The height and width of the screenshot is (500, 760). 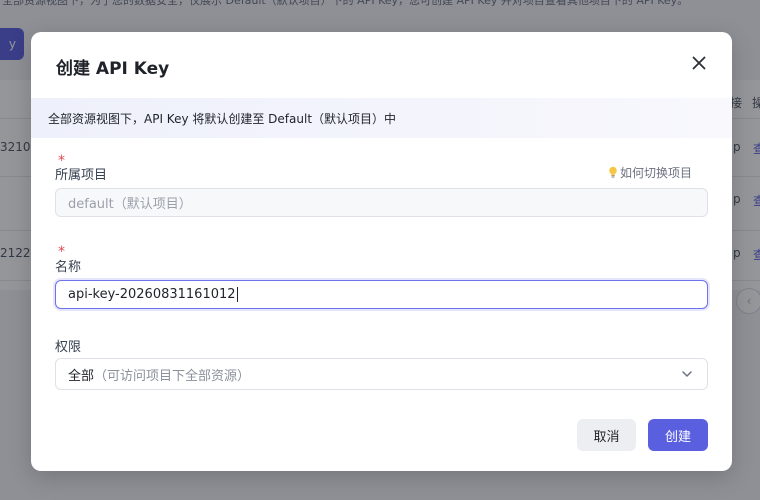 I want to click on permission-select: 全部 （可访问项目下全部资源）, so click(x=381, y=374).